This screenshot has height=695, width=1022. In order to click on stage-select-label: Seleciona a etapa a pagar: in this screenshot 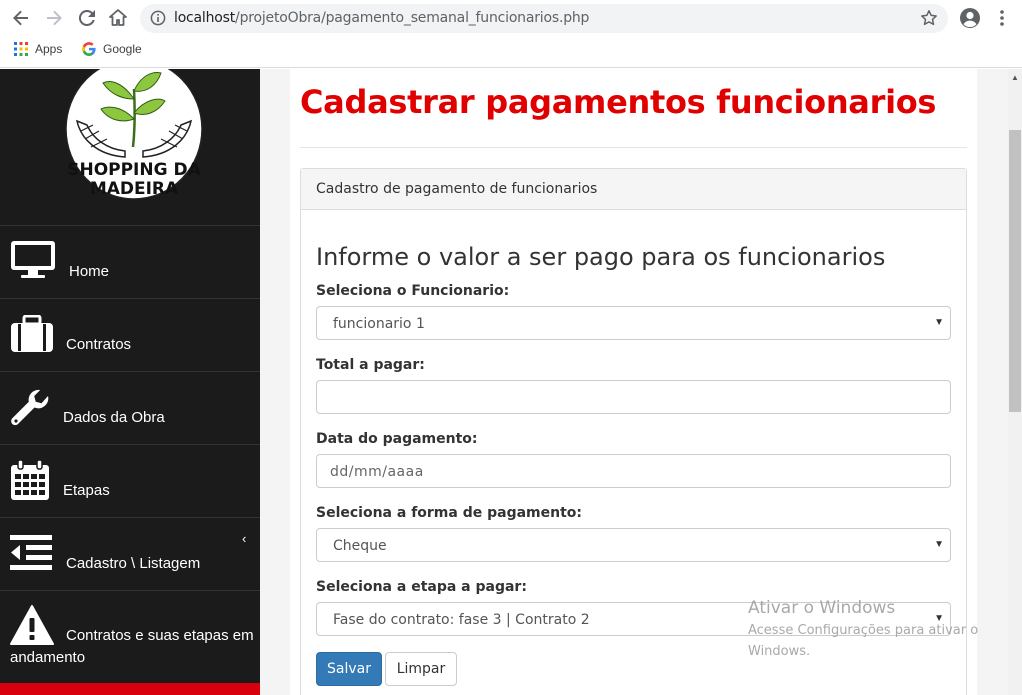, I will do `click(421, 587)`.